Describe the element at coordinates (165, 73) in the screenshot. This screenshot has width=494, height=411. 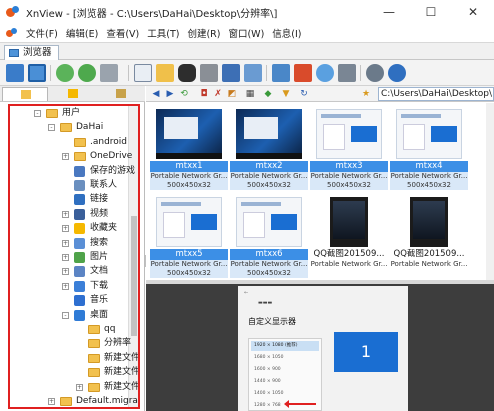
I see `open-folder-icon` at that location.